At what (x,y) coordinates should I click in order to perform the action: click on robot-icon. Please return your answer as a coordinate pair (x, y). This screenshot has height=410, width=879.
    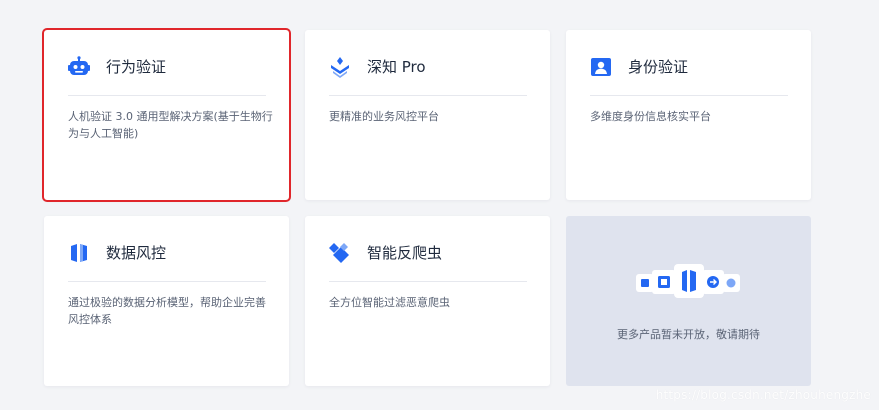
    Looking at the image, I should click on (79, 67).